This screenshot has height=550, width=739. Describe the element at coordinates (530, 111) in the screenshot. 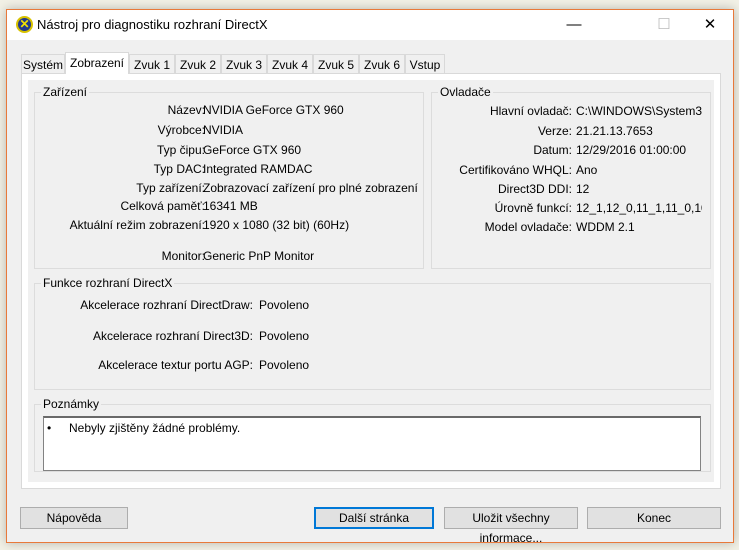

I see `drivers-label: Hlavní ovladač:` at that location.